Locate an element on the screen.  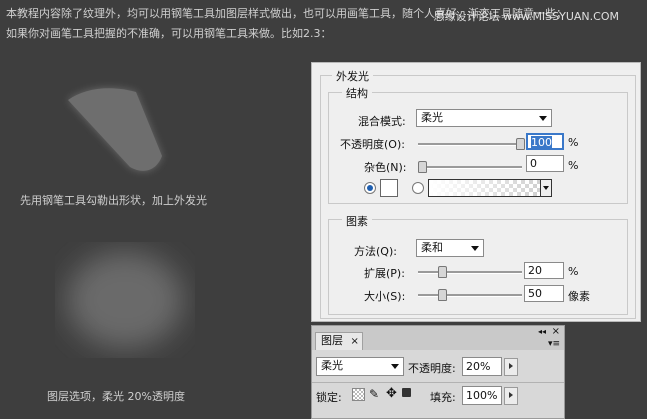
size-input: 50 is located at coordinates (544, 293).